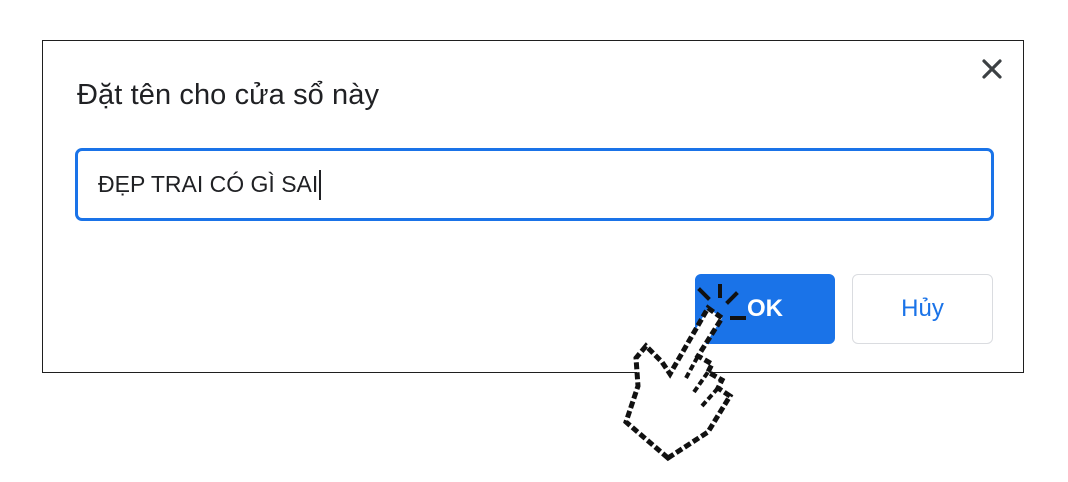 The height and width of the screenshot is (482, 1068). What do you see at coordinates (684, 373) in the screenshot?
I see `hand-pointer-icon` at bounding box center [684, 373].